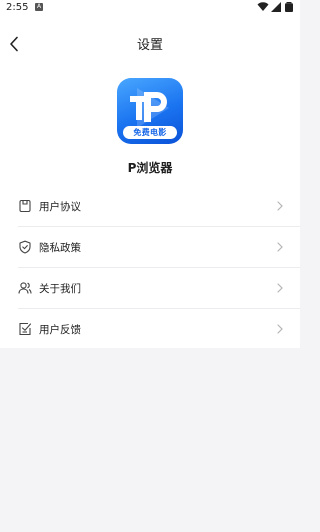 This screenshot has height=532, width=320. Describe the element at coordinates (150, 8) in the screenshot. I see `status-bar: 2:55 A` at that location.